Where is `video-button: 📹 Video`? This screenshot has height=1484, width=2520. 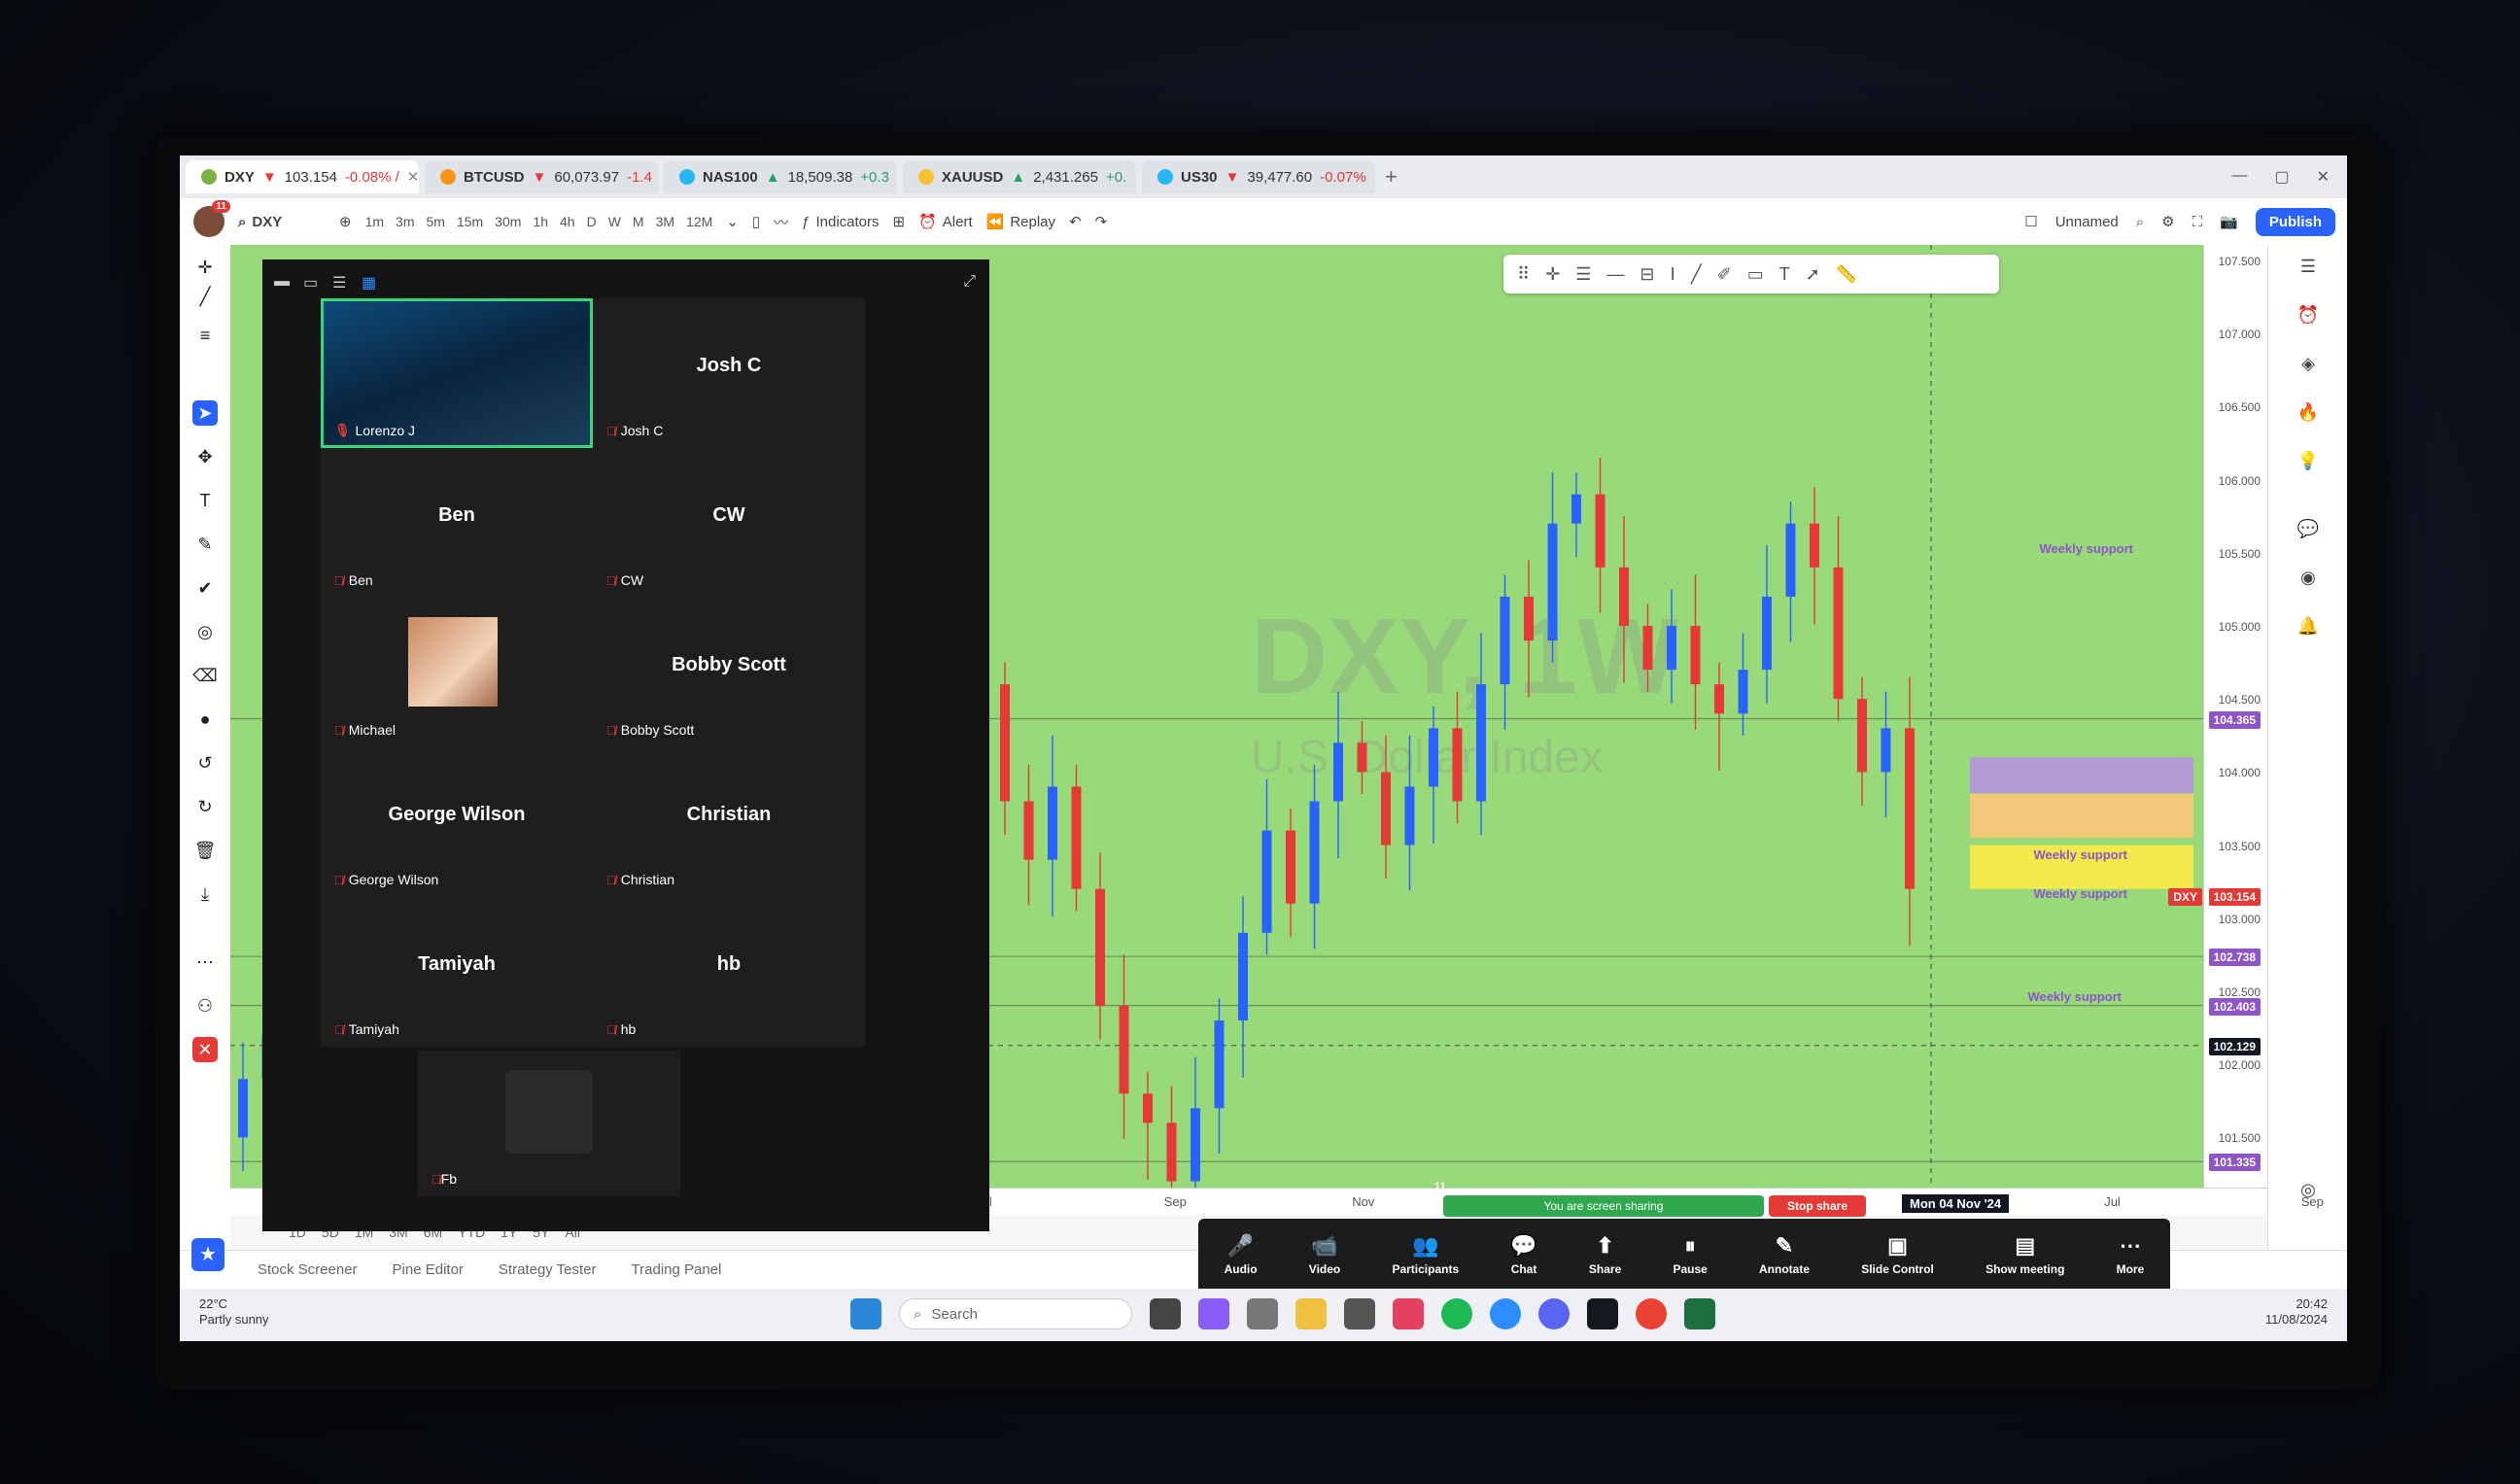
video-button: 📹 Video is located at coordinates (1324, 1254).